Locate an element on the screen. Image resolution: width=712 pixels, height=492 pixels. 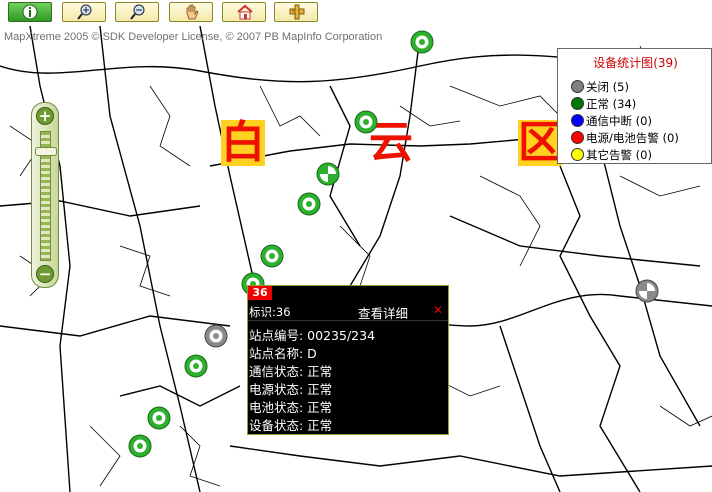
region-label-char: 区 is located at coordinates (540, 142).